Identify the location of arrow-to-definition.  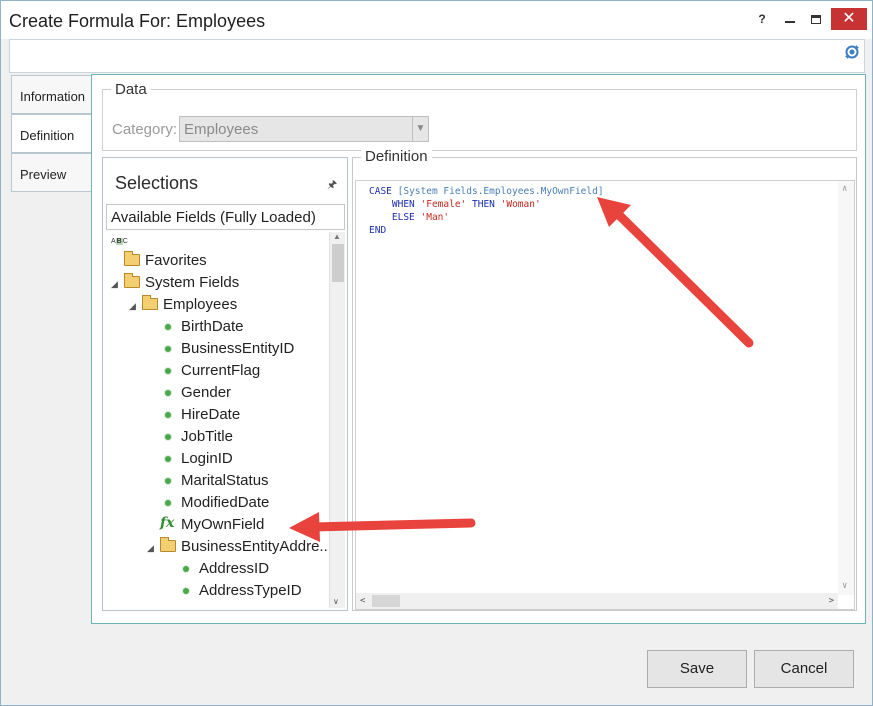
(675, 272).